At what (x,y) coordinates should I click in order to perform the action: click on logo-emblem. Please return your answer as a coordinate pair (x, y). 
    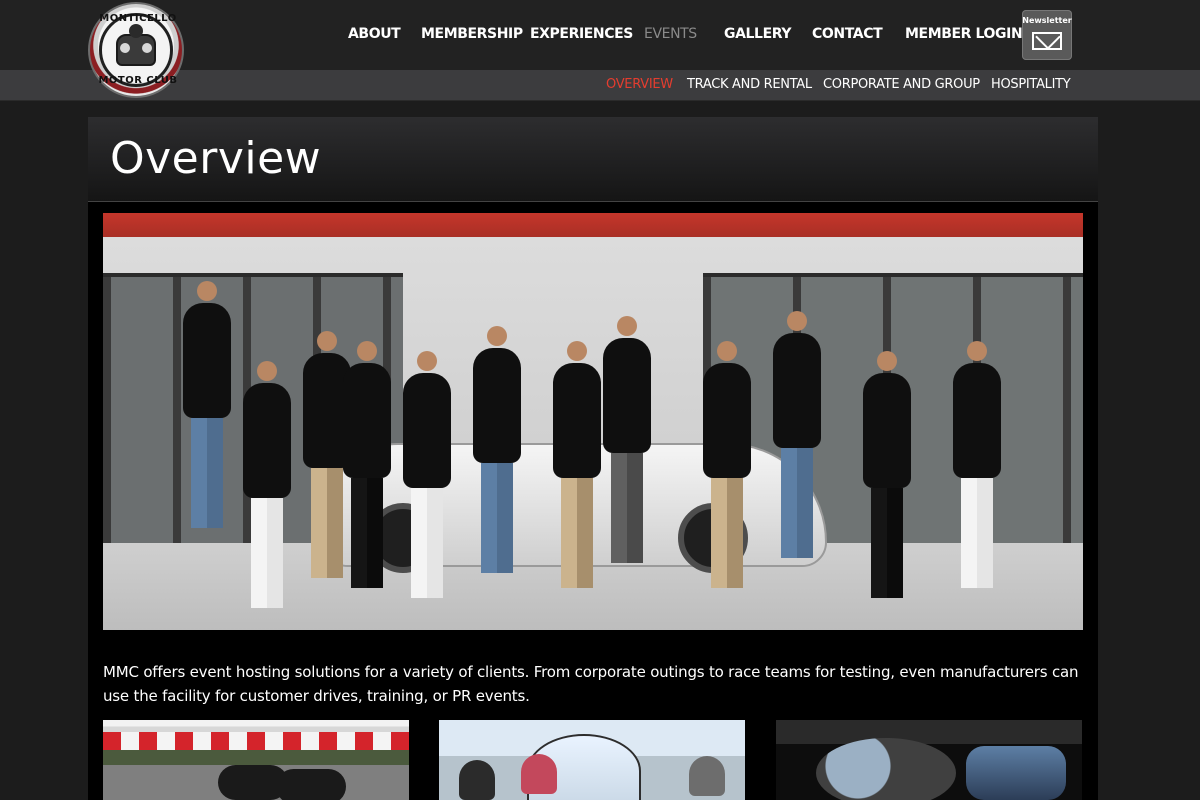
    Looking at the image, I should click on (136, 45).